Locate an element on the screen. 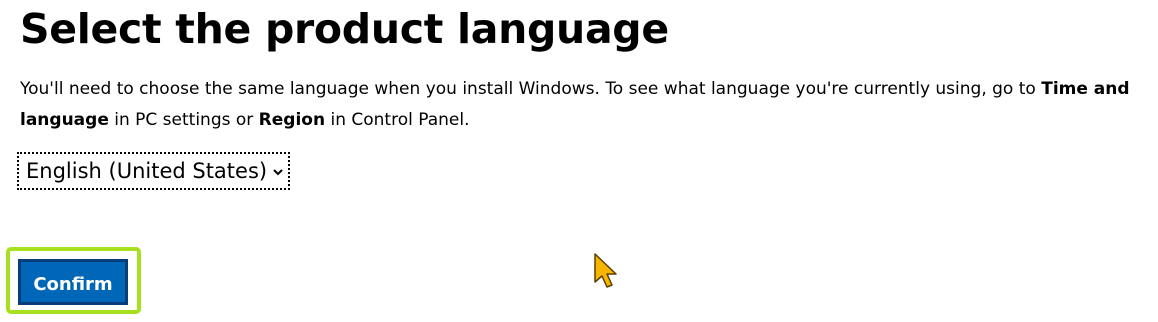 The height and width of the screenshot is (322, 1158). language-select-value: English (United States) is located at coordinates (147, 171).